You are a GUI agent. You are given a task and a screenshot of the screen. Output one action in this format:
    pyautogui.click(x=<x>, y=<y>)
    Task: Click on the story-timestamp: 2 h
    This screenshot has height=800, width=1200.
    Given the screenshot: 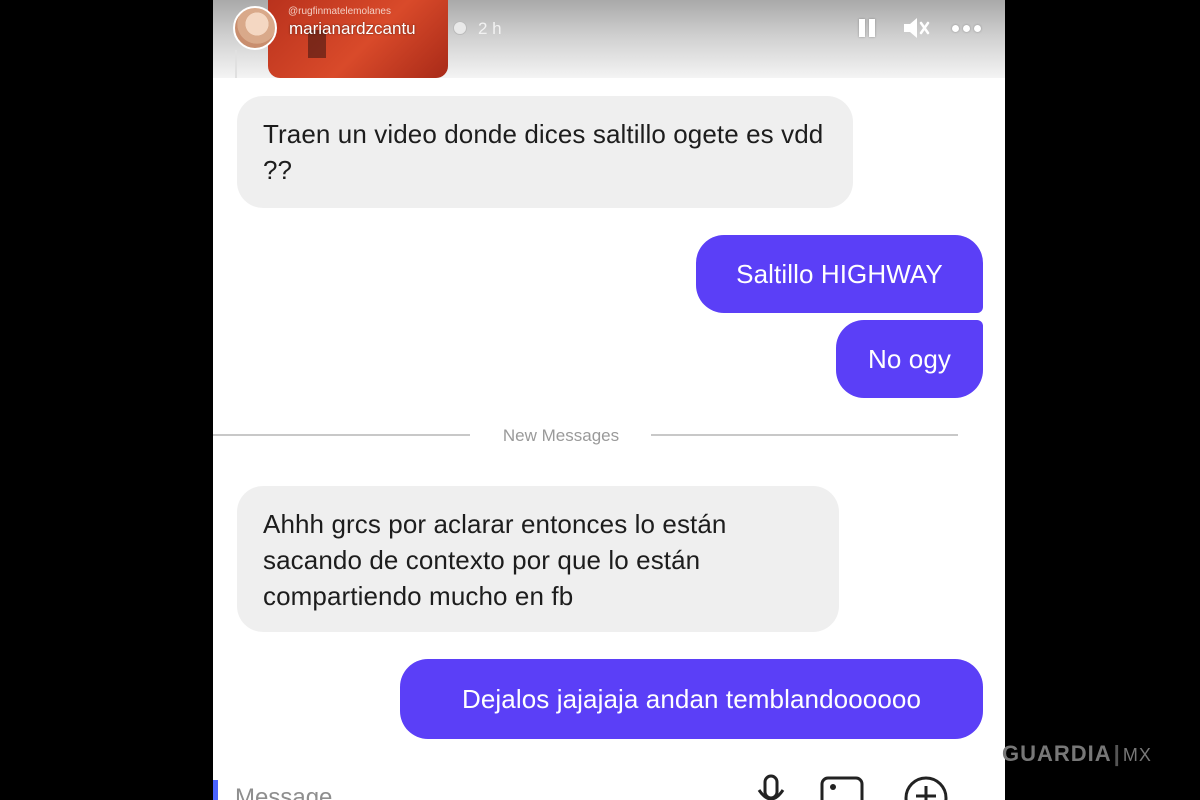 What is the action you would take?
    pyautogui.click(x=490, y=28)
    